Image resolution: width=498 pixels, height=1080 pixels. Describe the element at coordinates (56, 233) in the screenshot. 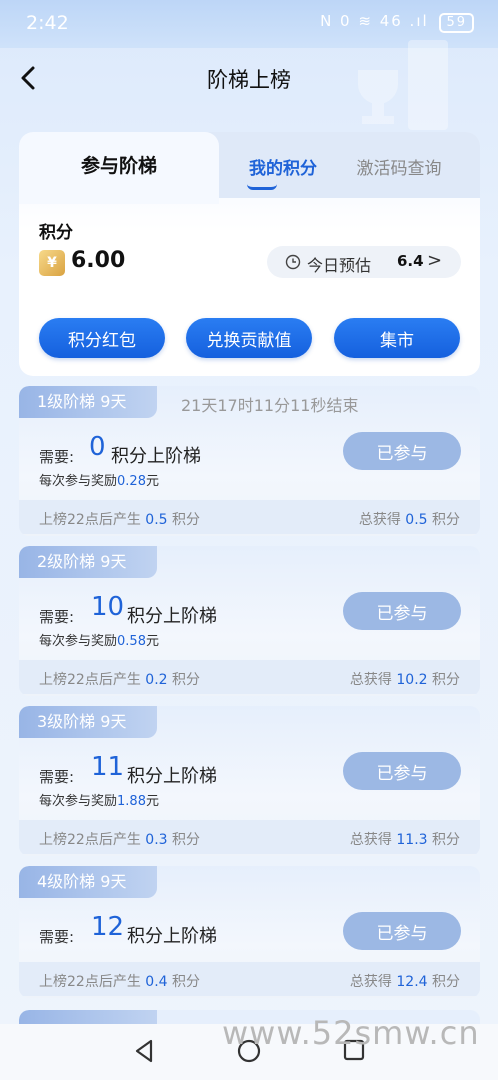

I see `points-label: 积分` at that location.